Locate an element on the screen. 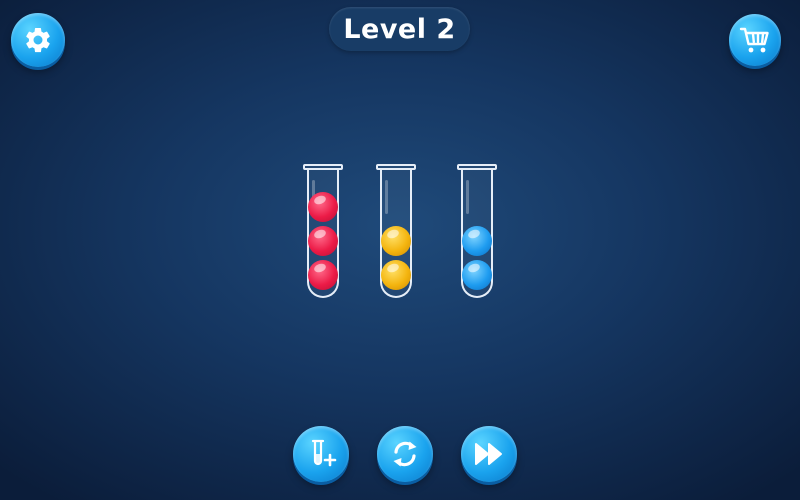 The width and height of the screenshot is (800, 500). level-label: Level 2 is located at coordinates (399, 29).